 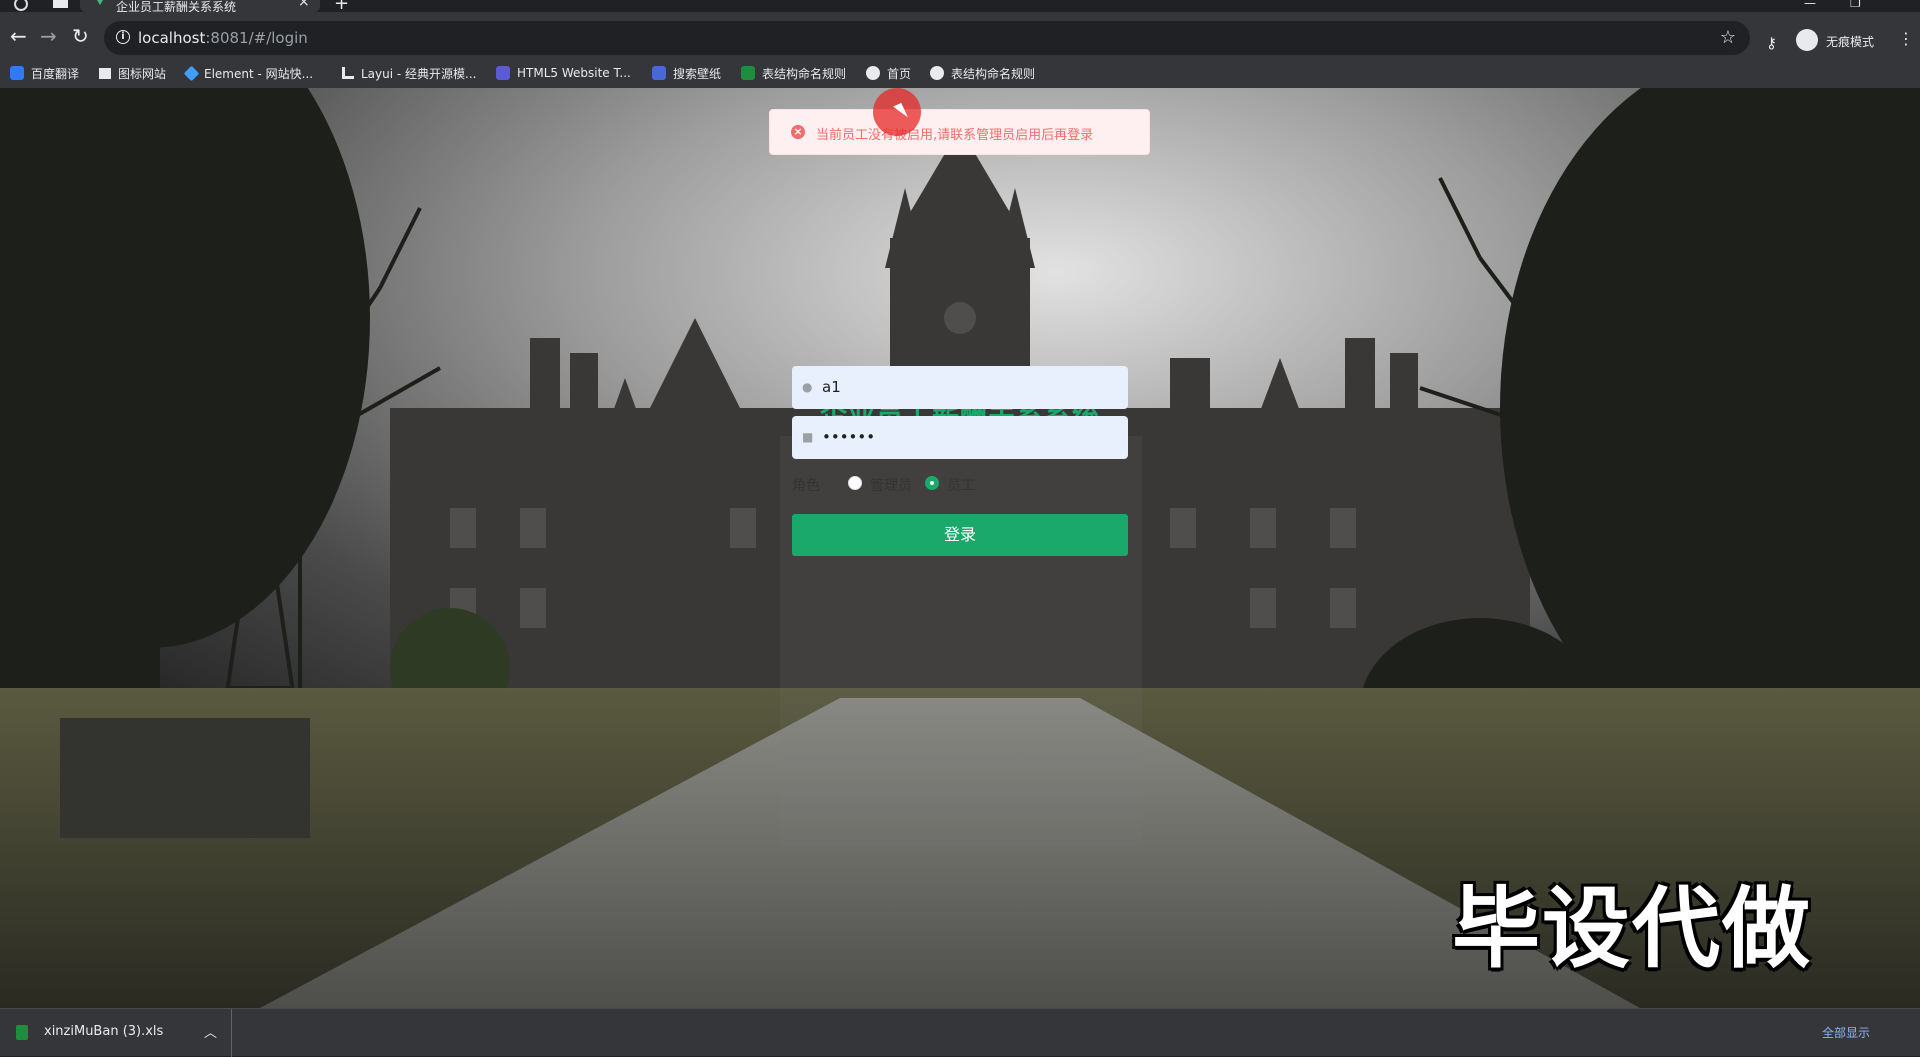 I want to click on tab-strip: 企业员工薪酬关系系统 × + — ❐, so click(x=960, y=7).